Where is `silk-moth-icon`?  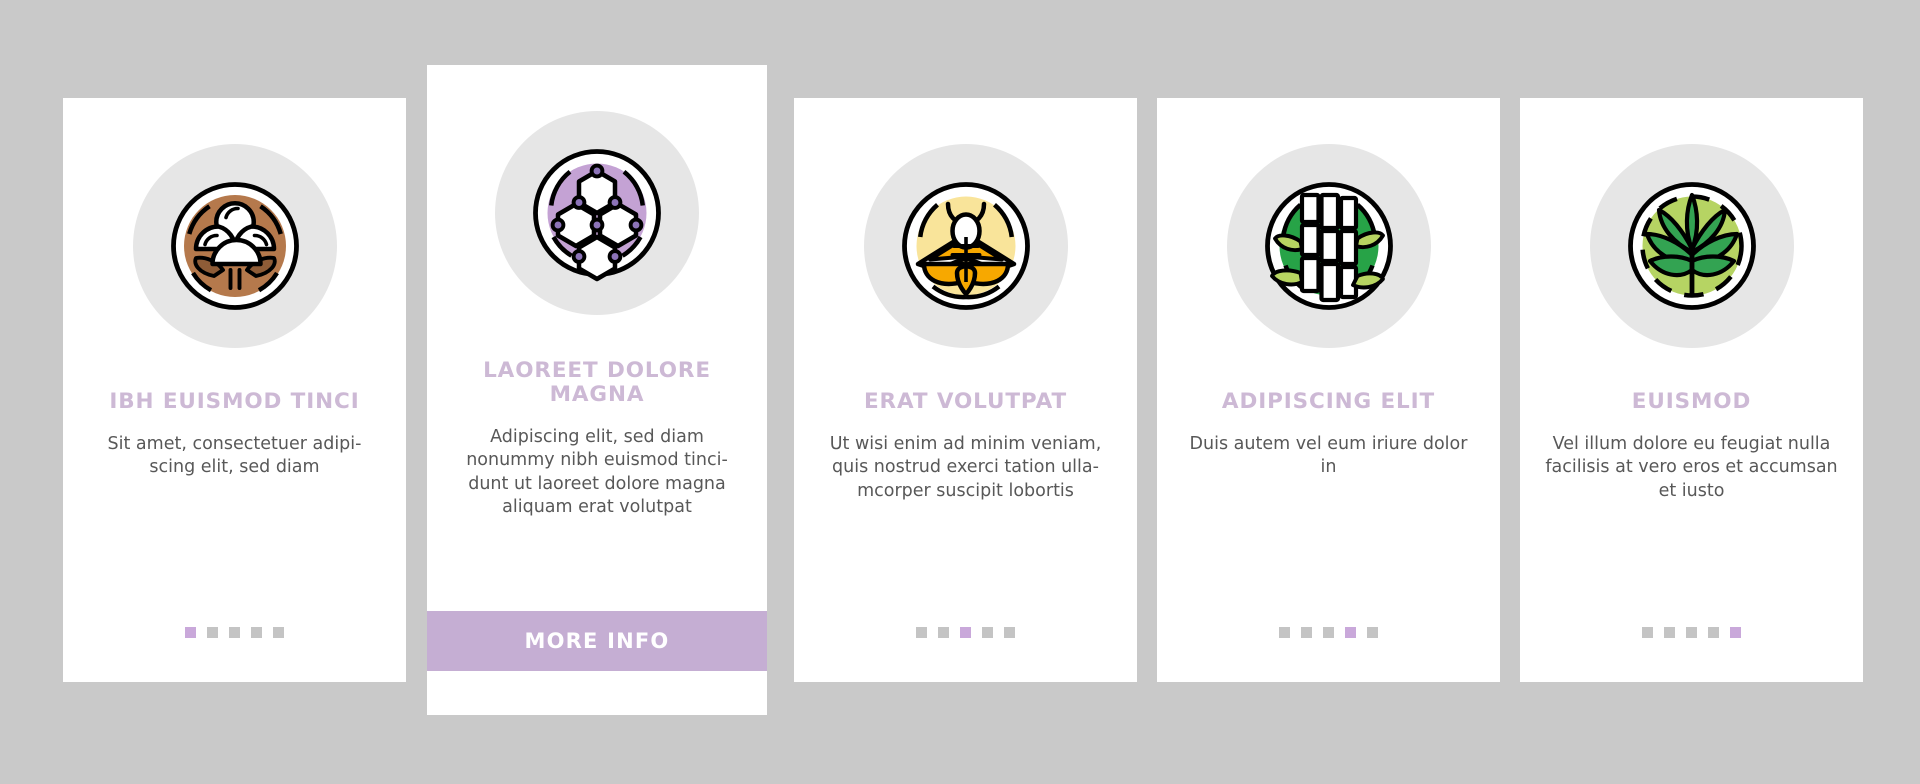 silk-moth-icon is located at coordinates (965, 246).